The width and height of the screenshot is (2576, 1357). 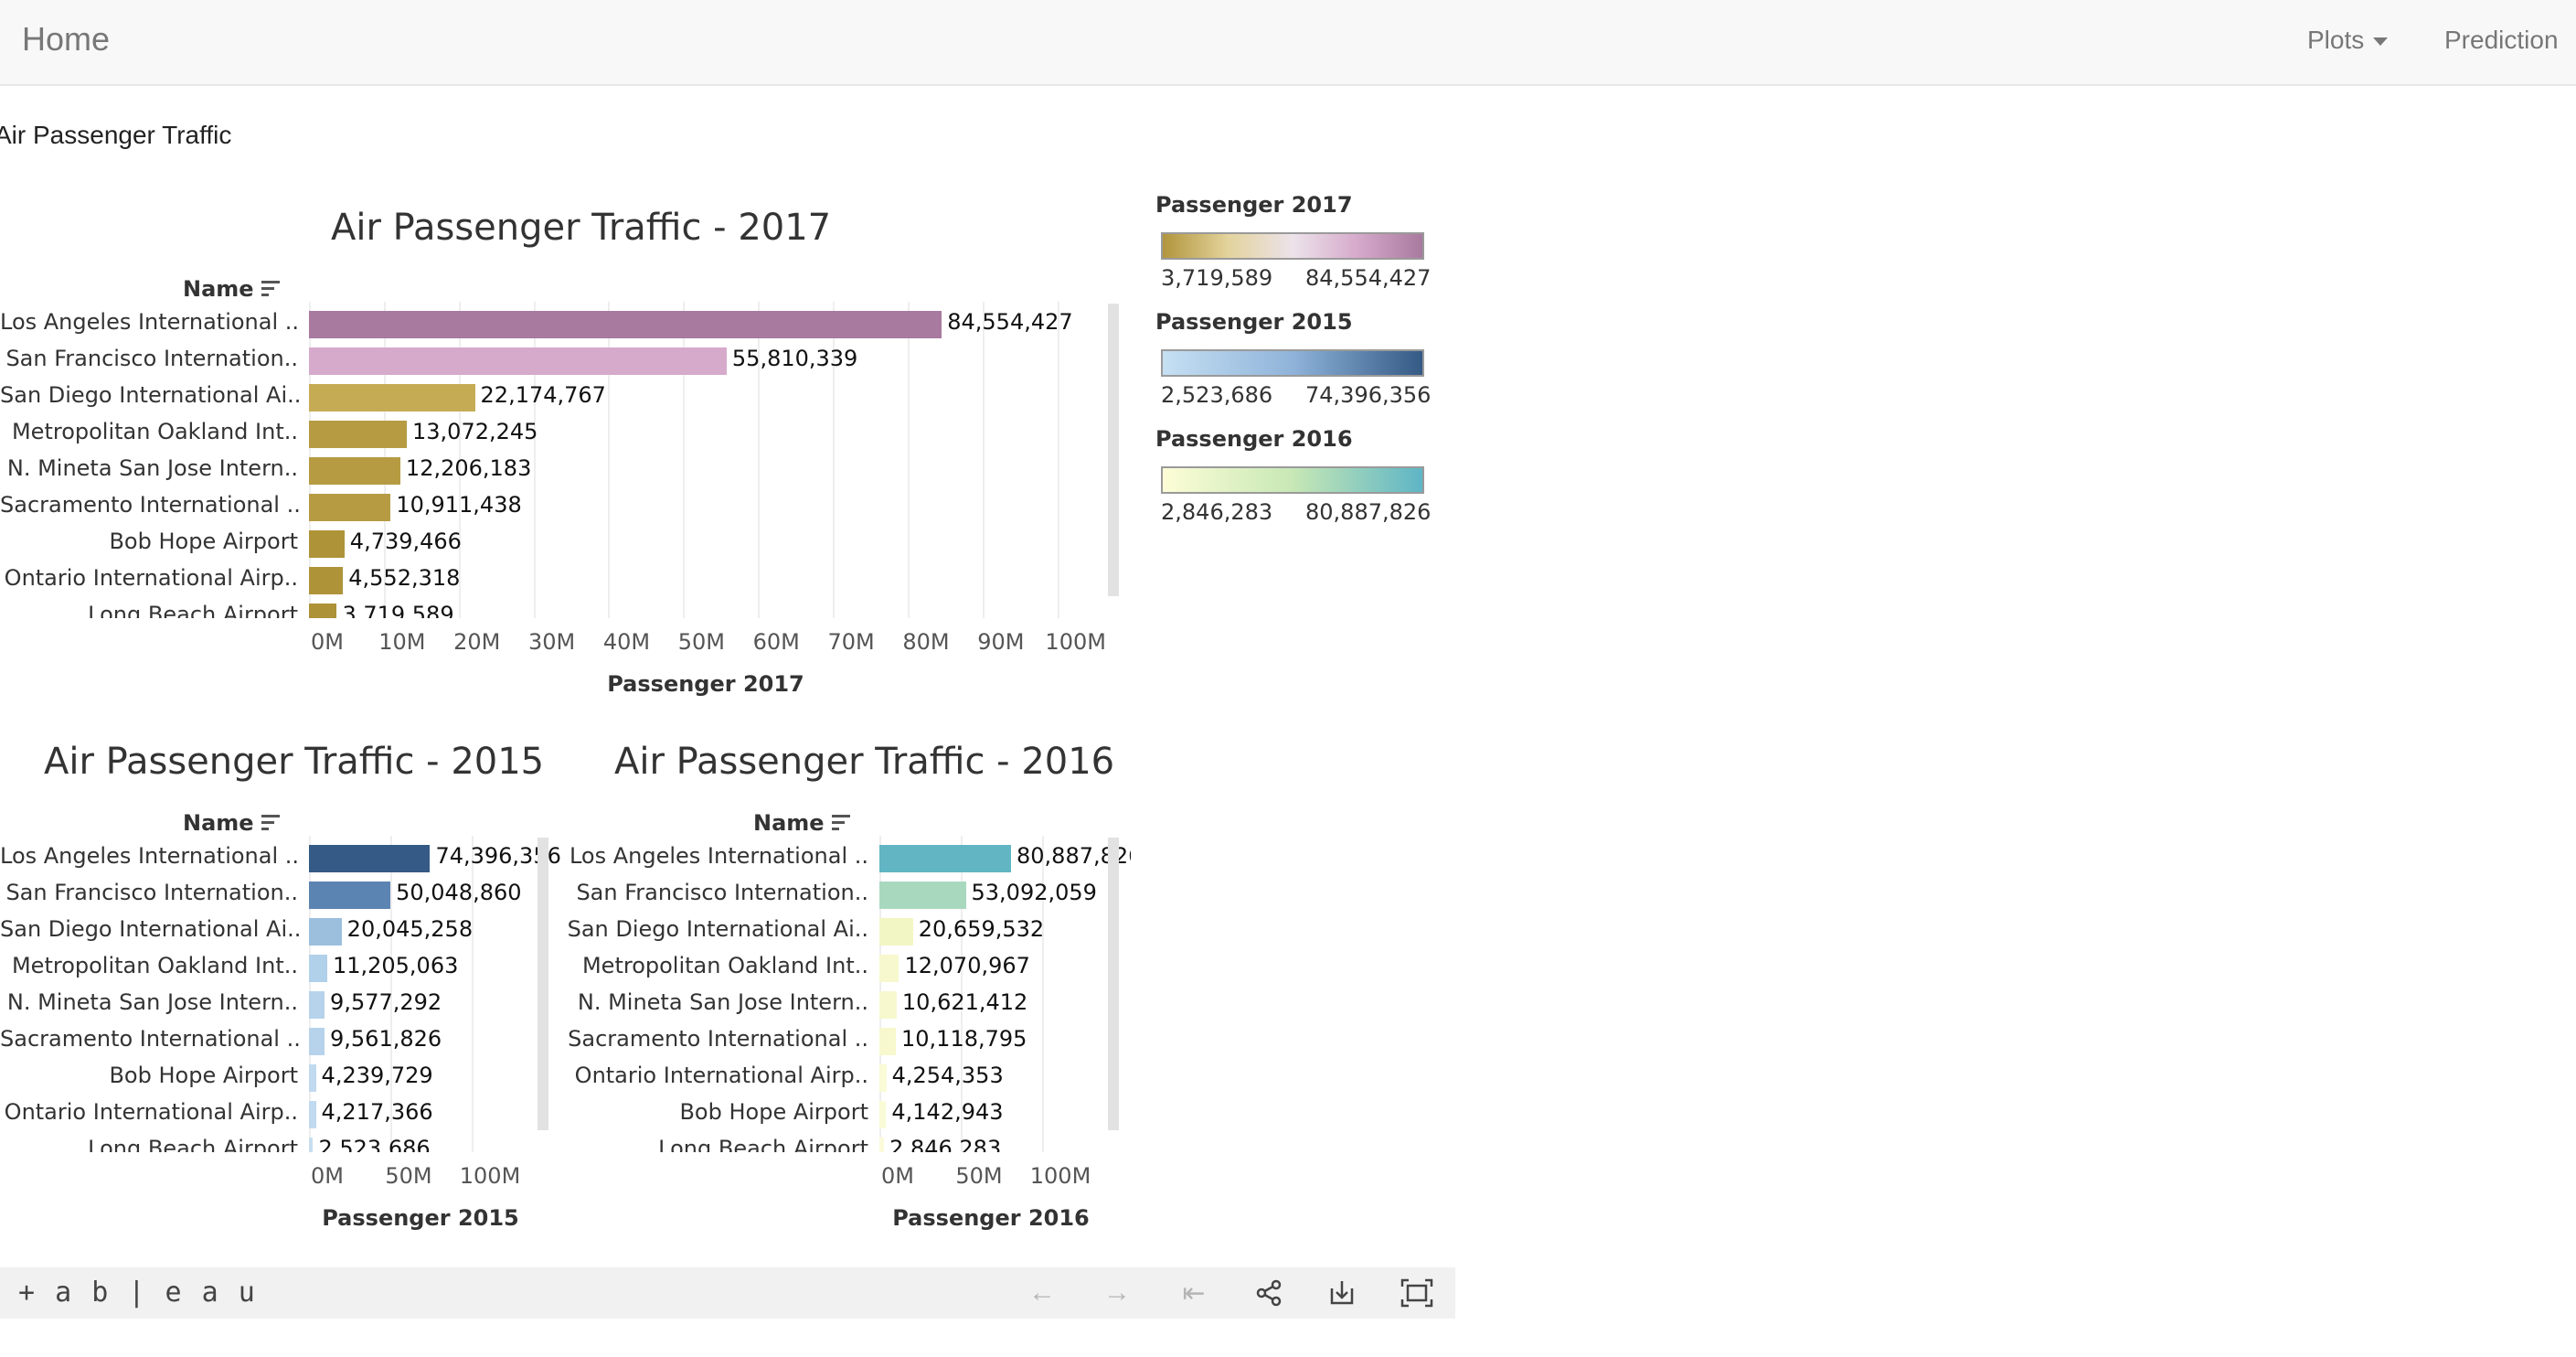 I want to click on fullscreen-icon, so click(x=1417, y=1293).